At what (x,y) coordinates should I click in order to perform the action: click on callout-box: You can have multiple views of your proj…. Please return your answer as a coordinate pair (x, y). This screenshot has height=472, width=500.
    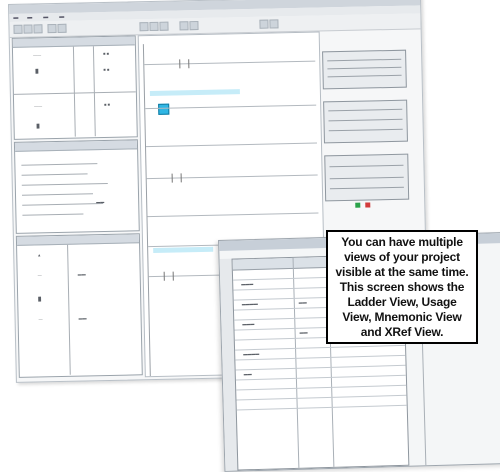
    Looking at the image, I should click on (402, 287).